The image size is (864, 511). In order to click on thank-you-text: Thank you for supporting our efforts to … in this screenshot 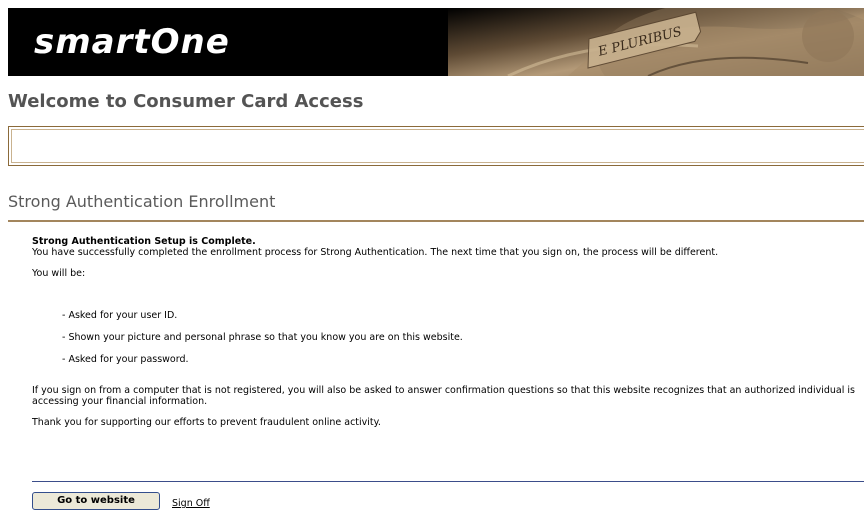, I will do `click(206, 422)`.